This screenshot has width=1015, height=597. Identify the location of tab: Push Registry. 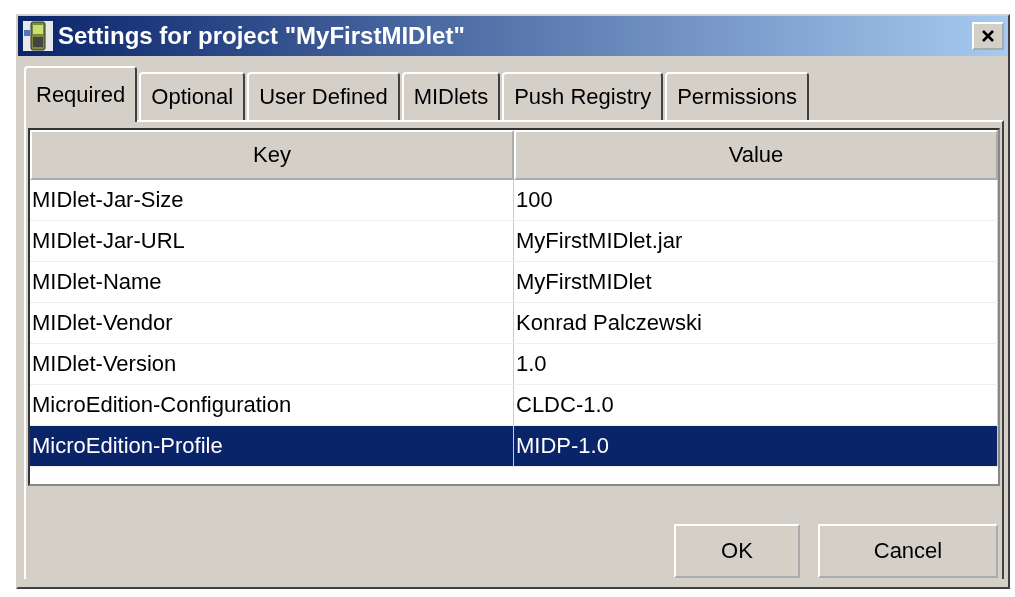
(583, 96).